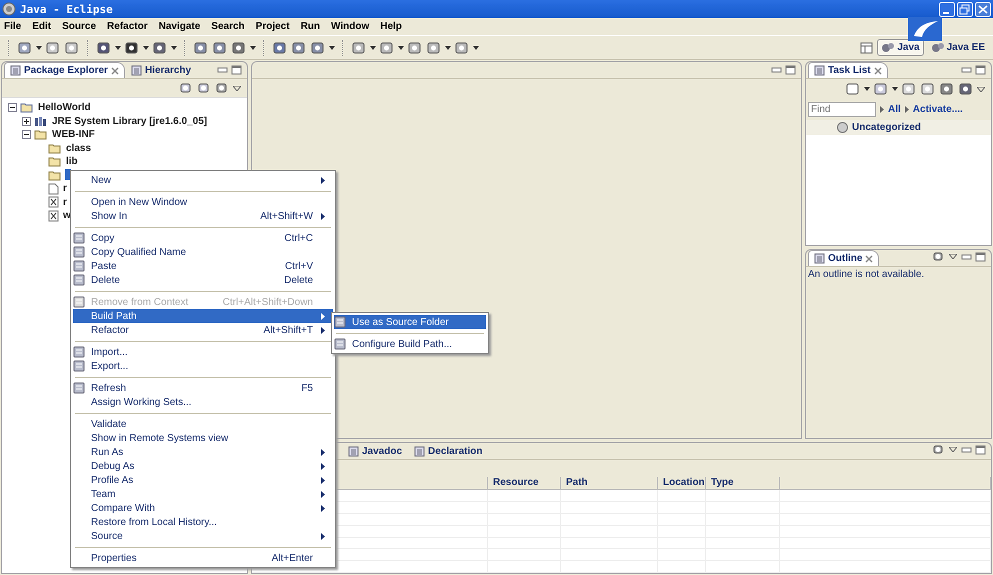 This screenshot has width=993, height=575. What do you see at coordinates (203, 266) in the screenshot?
I see `menu-item: Paste Ctrl+V` at bounding box center [203, 266].